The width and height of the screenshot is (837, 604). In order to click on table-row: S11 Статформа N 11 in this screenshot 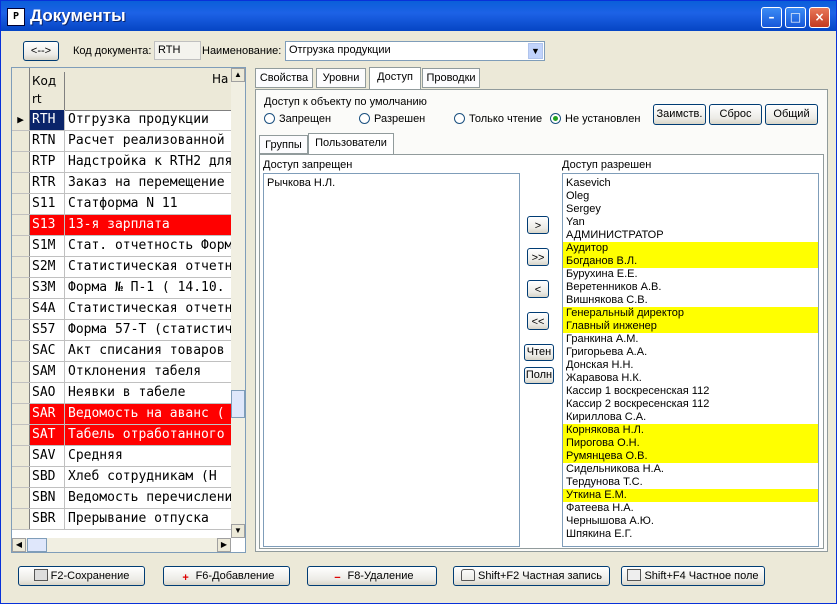, I will do `click(122, 204)`.